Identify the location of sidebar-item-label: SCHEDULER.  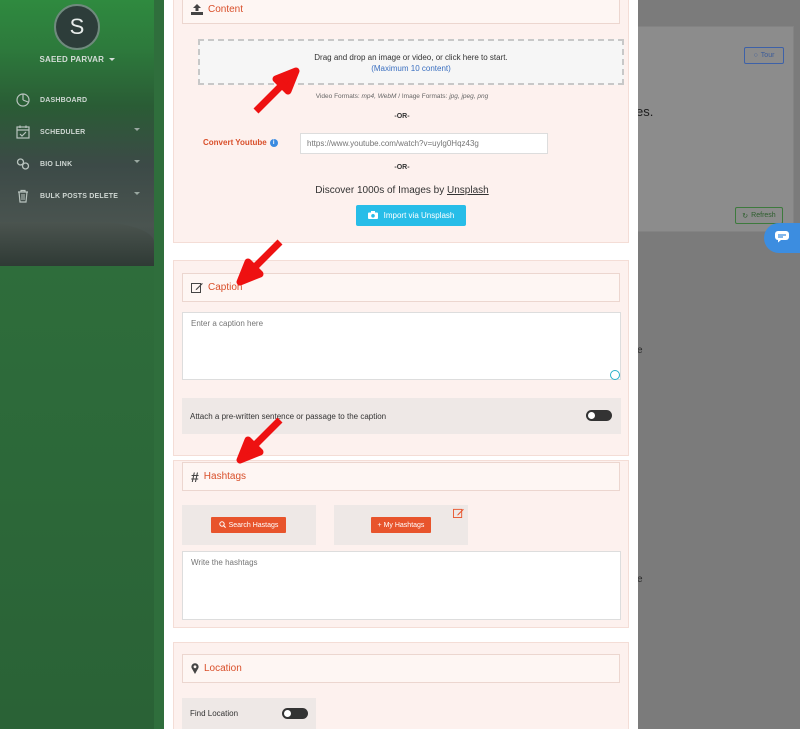
(63, 132).